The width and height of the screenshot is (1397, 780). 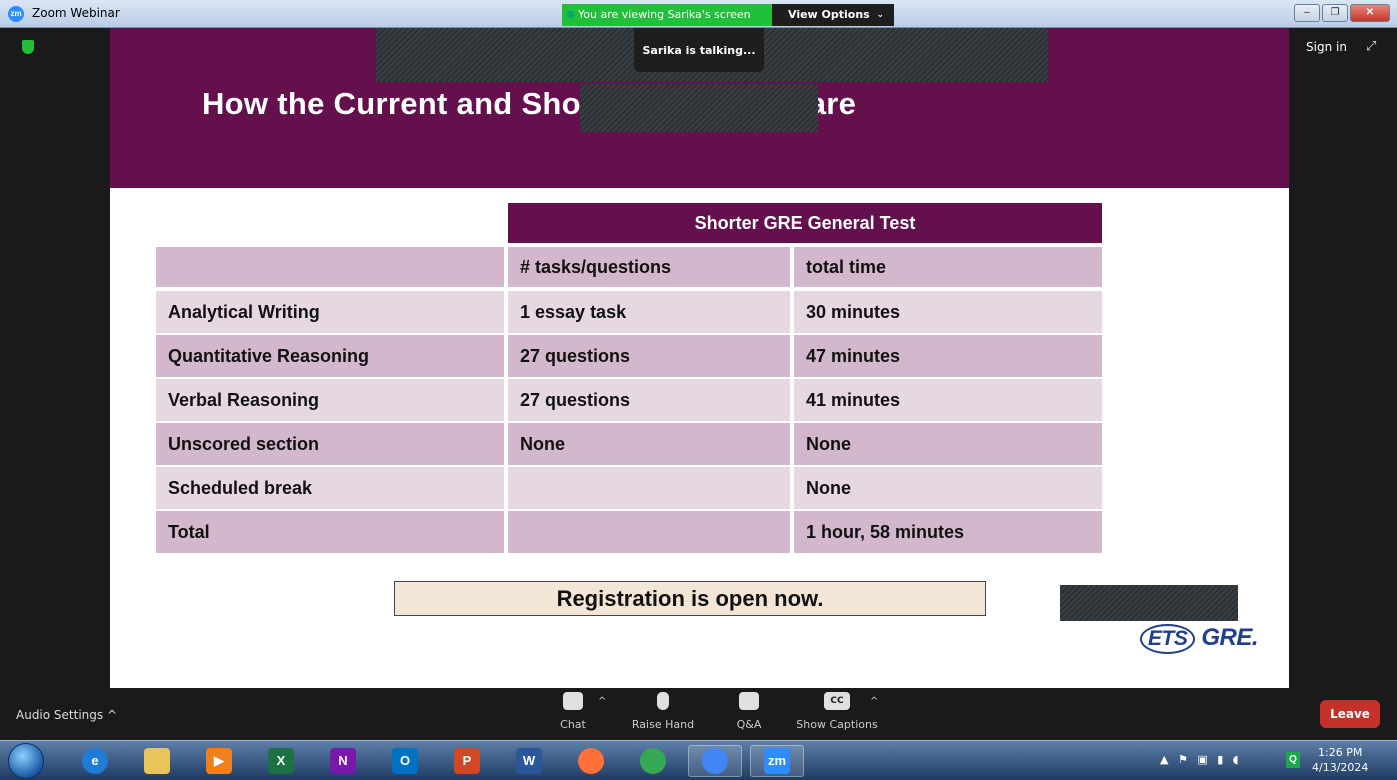 I want to click on qa-icon, so click(x=749, y=701).